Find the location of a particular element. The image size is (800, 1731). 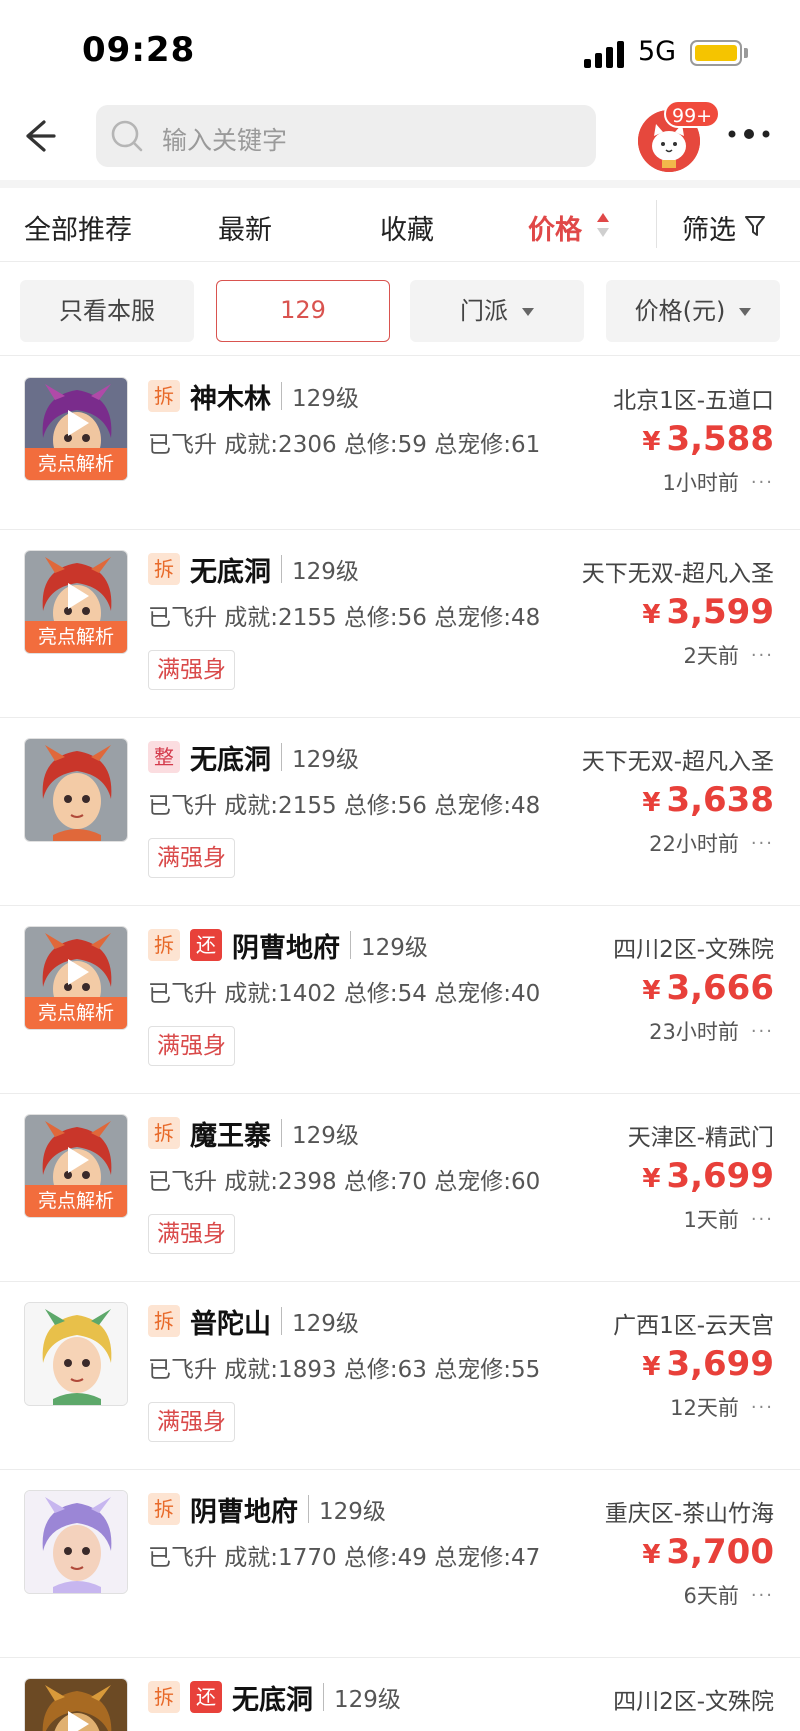

notification-badge: 99+ is located at coordinates (692, 114).